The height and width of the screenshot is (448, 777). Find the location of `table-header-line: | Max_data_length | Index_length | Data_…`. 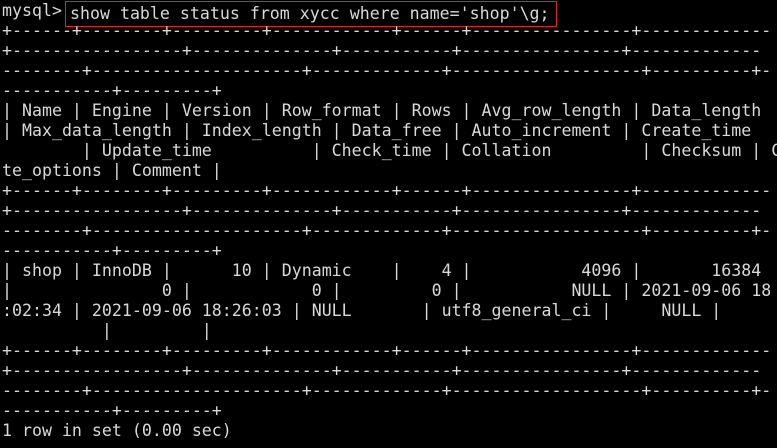

table-header-line: | Max_data_length | Index_length | Data_… is located at coordinates (377, 130).